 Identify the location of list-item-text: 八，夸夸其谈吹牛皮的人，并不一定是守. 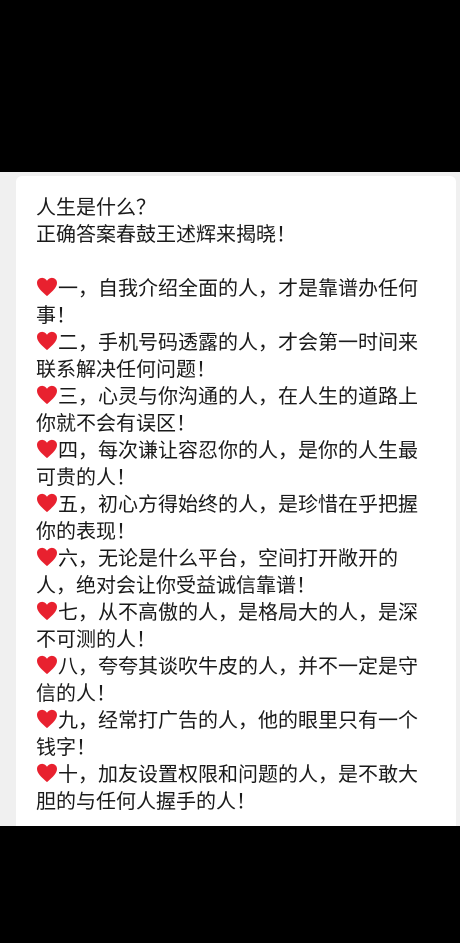
(238, 666).